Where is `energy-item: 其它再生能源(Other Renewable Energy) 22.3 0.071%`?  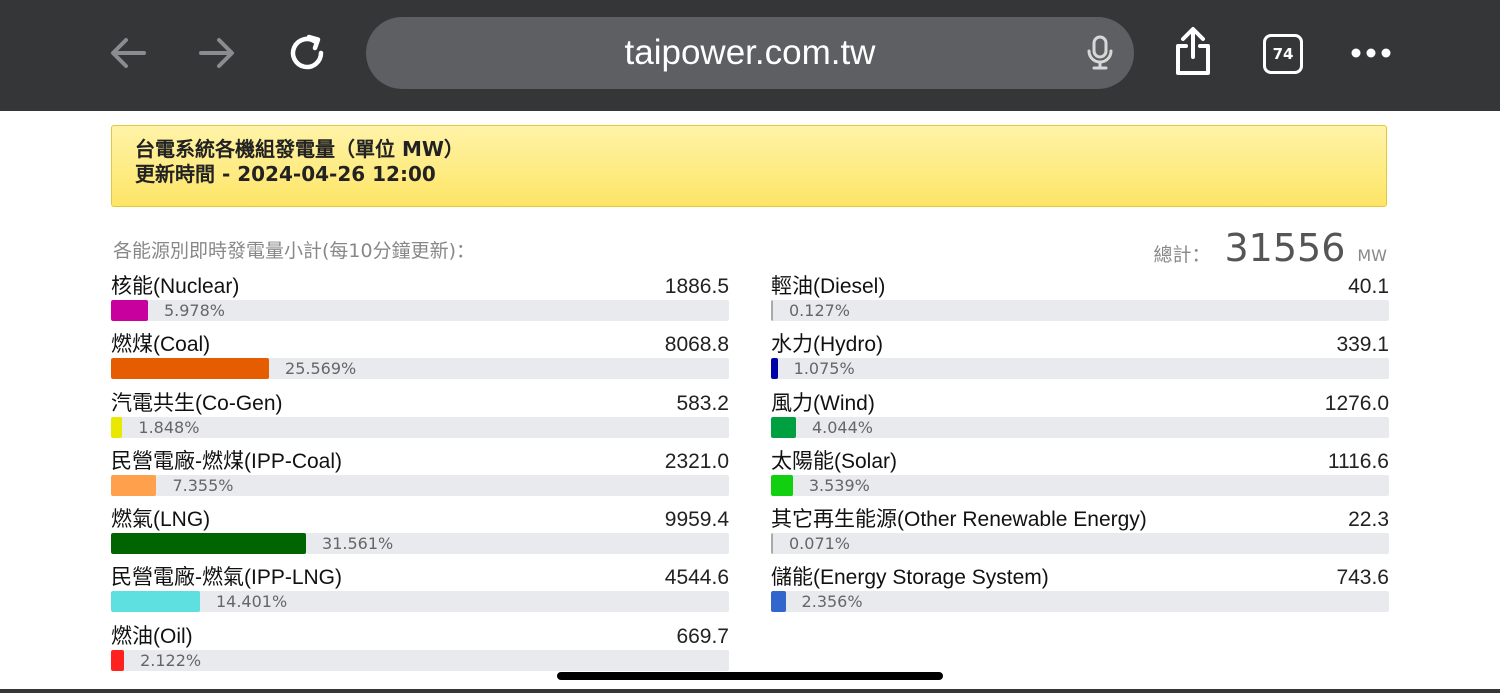 energy-item: 其它再生能源(Other Renewable Energy) 22.3 0.071% is located at coordinates (1080, 532).